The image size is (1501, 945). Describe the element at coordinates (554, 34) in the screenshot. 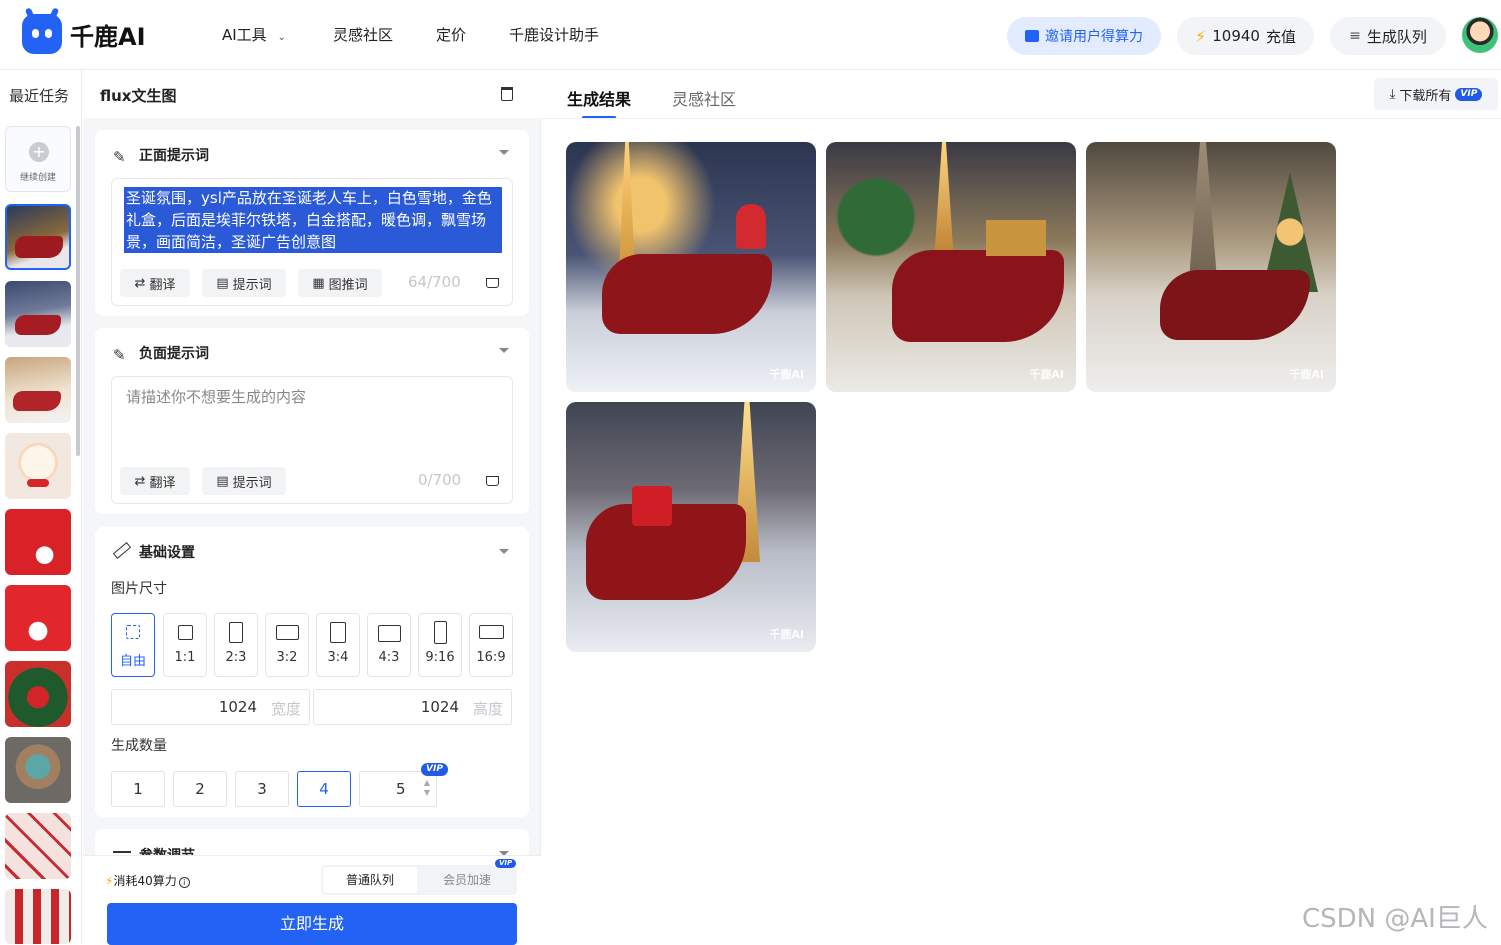

I see `nav-design-assistant: 千鹿设计助手` at that location.